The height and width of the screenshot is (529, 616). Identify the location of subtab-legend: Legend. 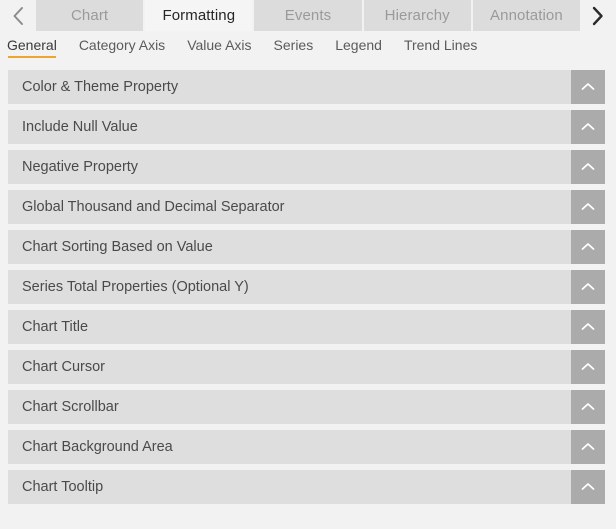
(358, 47).